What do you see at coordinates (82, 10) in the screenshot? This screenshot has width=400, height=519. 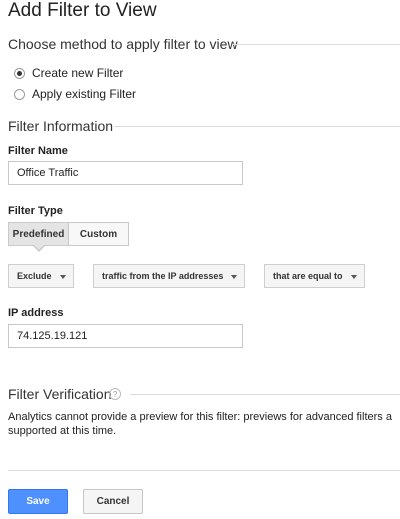 I see `page-title: Add Filter to View` at bounding box center [82, 10].